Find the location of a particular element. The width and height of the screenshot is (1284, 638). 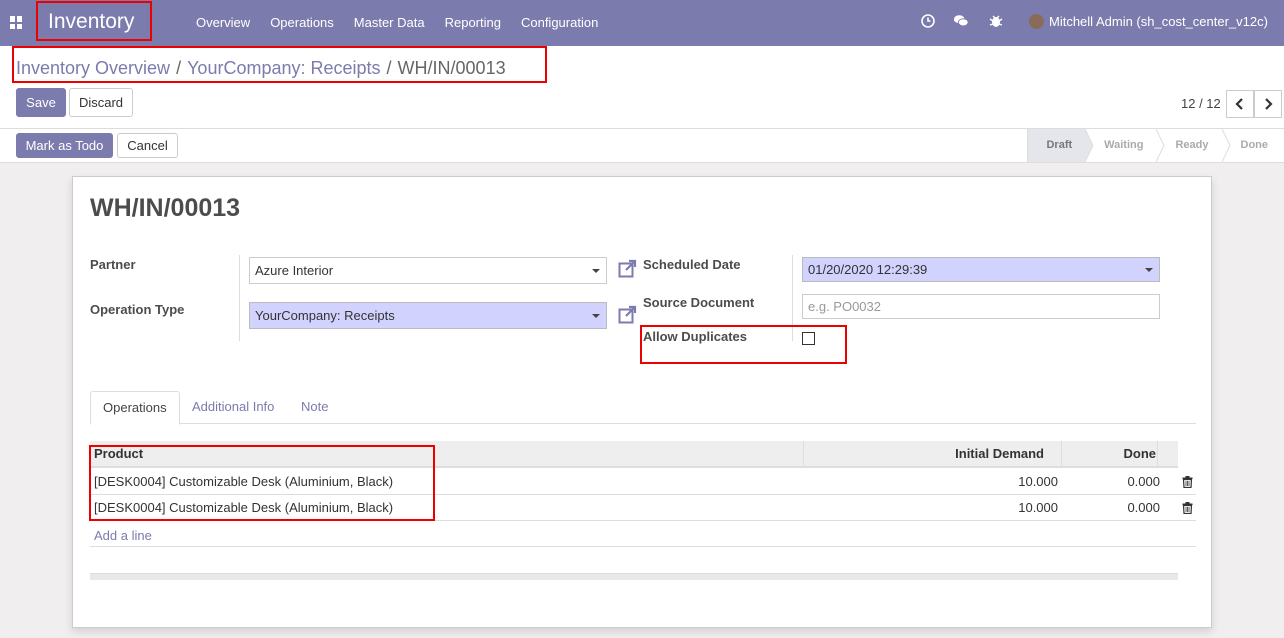

operation-type-label: Operation Type is located at coordinates (137, 309).